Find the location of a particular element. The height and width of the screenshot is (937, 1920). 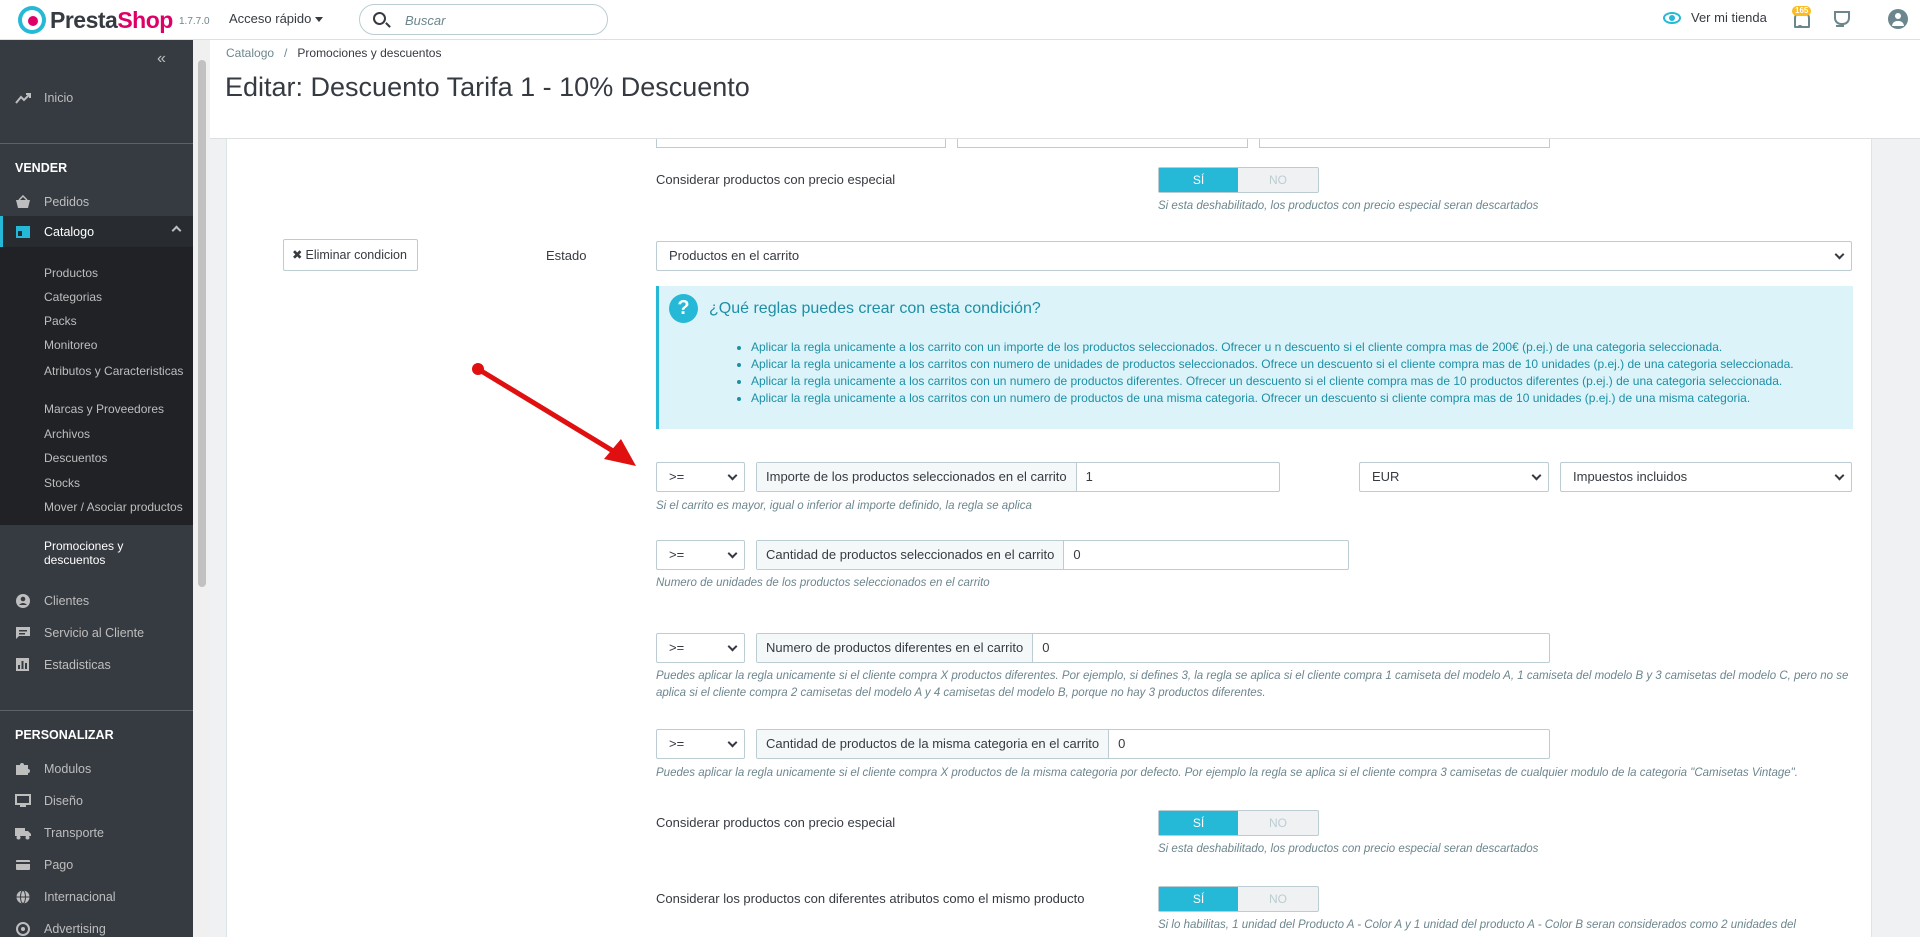

search-icon is located at coordinates (379, 18).